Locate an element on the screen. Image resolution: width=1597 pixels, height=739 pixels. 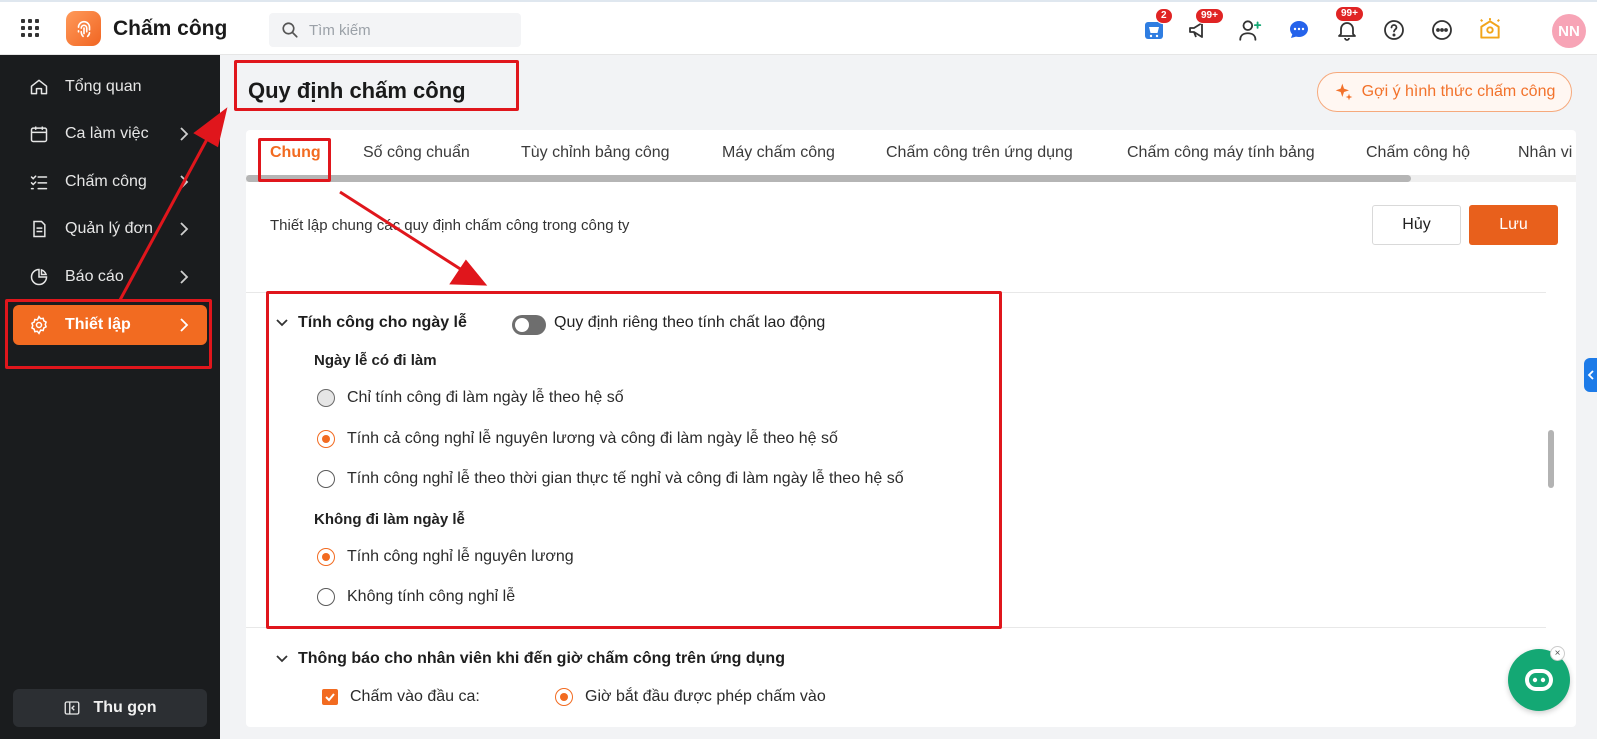
app-grid-icon is located at coordinates (30, 28).